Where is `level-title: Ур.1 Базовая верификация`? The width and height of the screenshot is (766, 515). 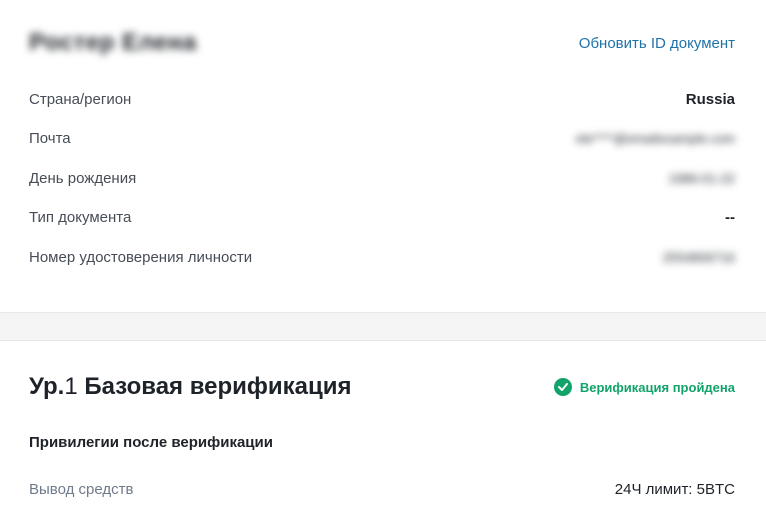
level-title: Ур.1 Базовая верификация is located at coordinates (190, 387).